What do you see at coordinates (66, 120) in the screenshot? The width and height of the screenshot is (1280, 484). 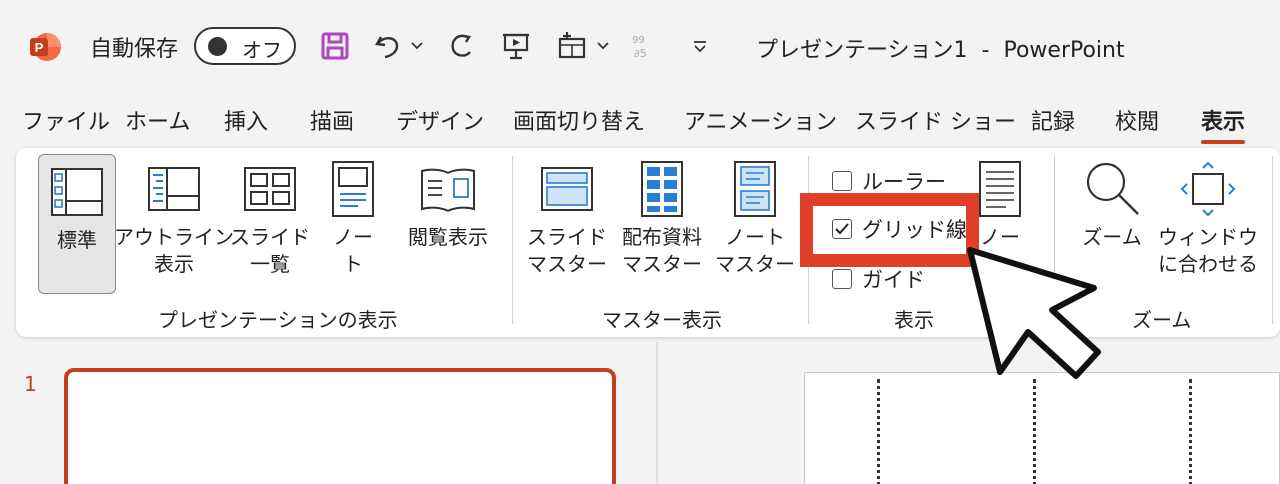 I see `tab-file: ファイル` at bounding box center [66, 120].